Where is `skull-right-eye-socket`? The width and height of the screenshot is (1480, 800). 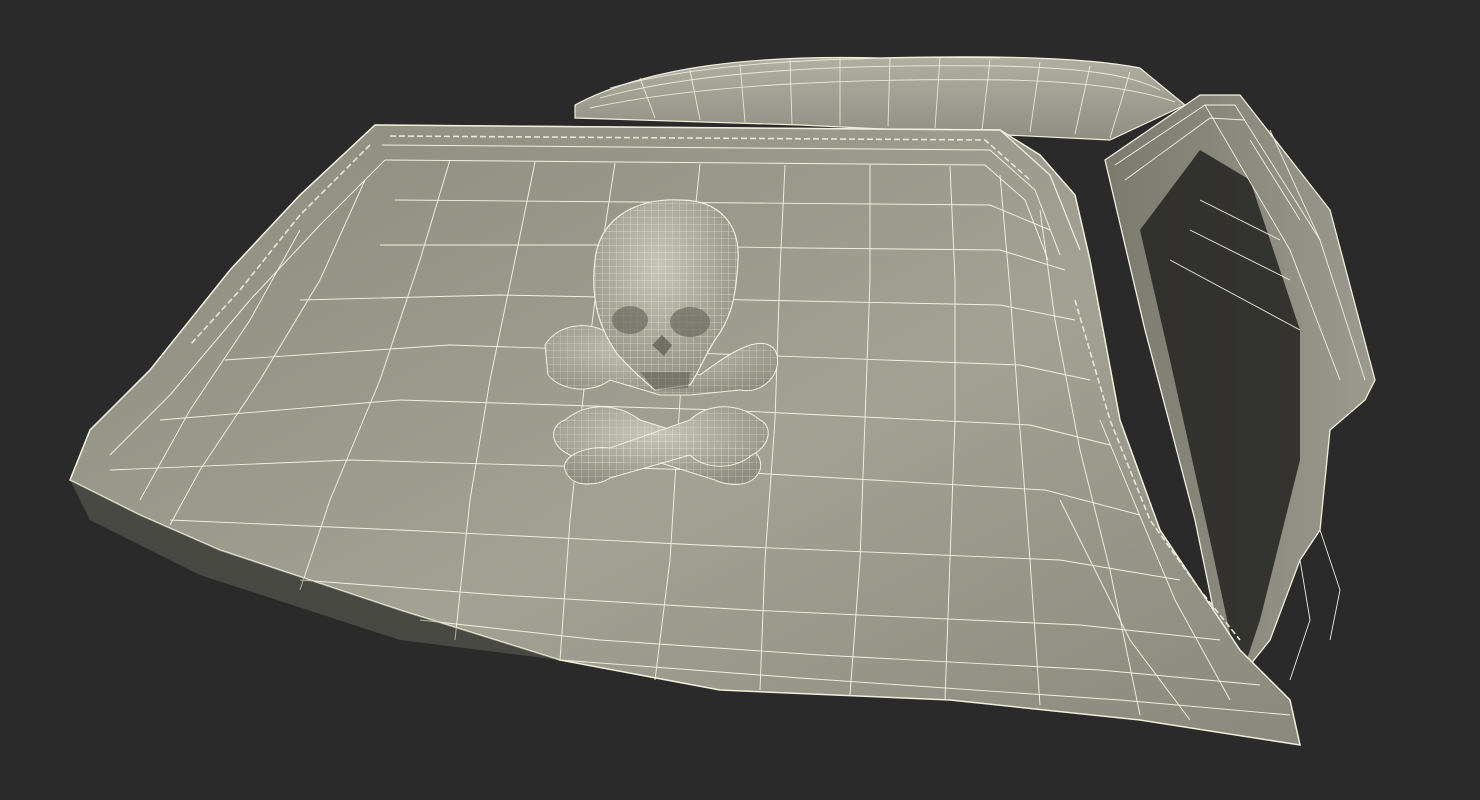
skull-right-eye-socket is located at coordinates (690, 322).